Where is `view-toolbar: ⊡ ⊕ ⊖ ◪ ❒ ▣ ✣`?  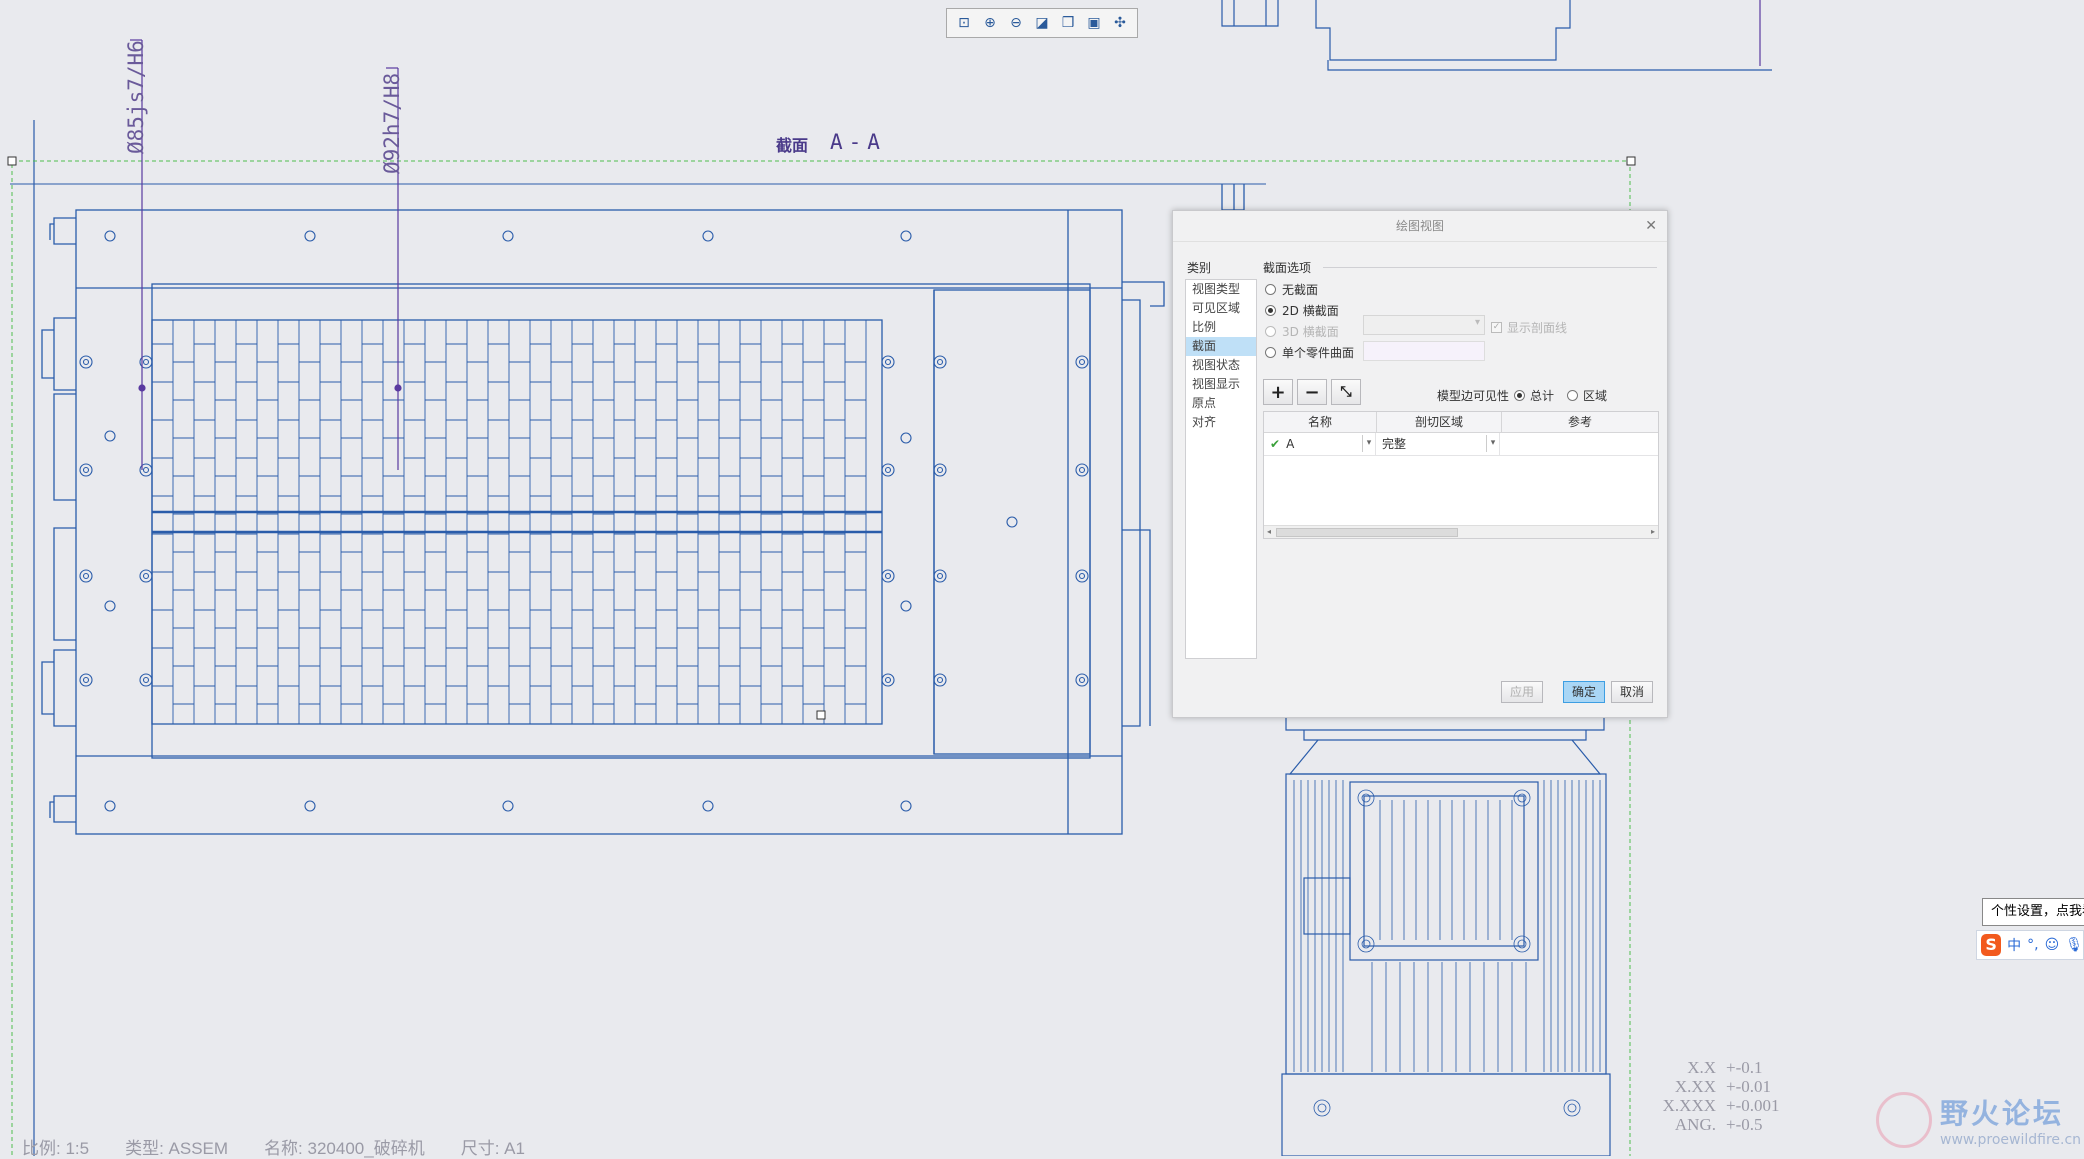
view-toolbar: ⊡ ⊕ ⊖ ◪ ❒ ▣ ✣ is located at coordinates (1042, 23).